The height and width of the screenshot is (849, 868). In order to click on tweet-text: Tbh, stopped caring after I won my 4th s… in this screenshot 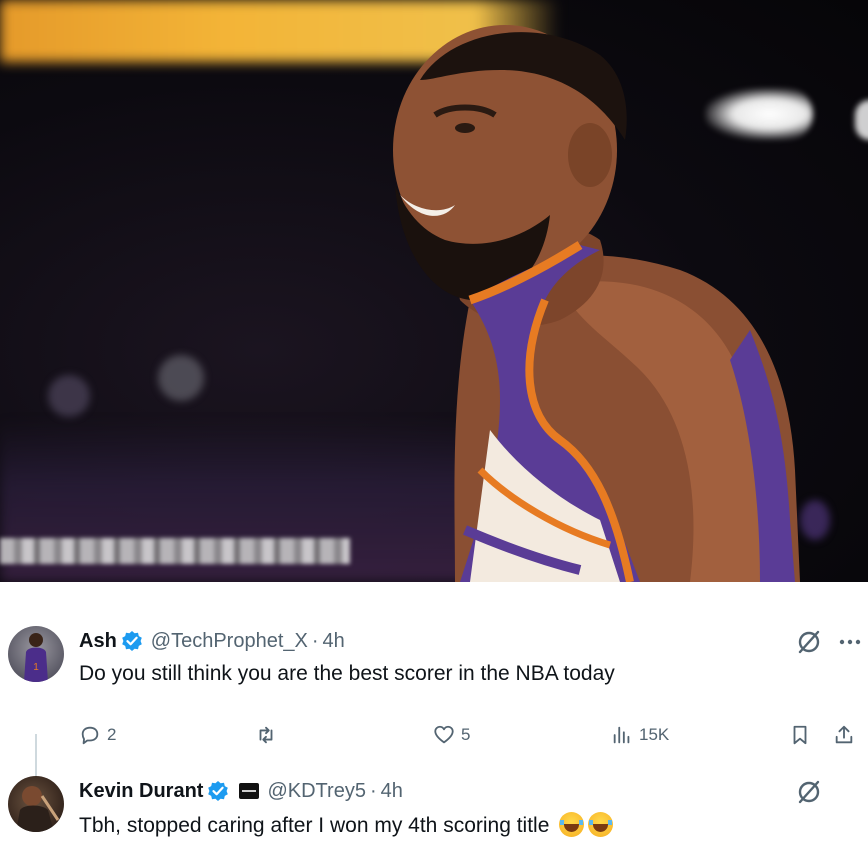, I will do `click(314, 825)`.